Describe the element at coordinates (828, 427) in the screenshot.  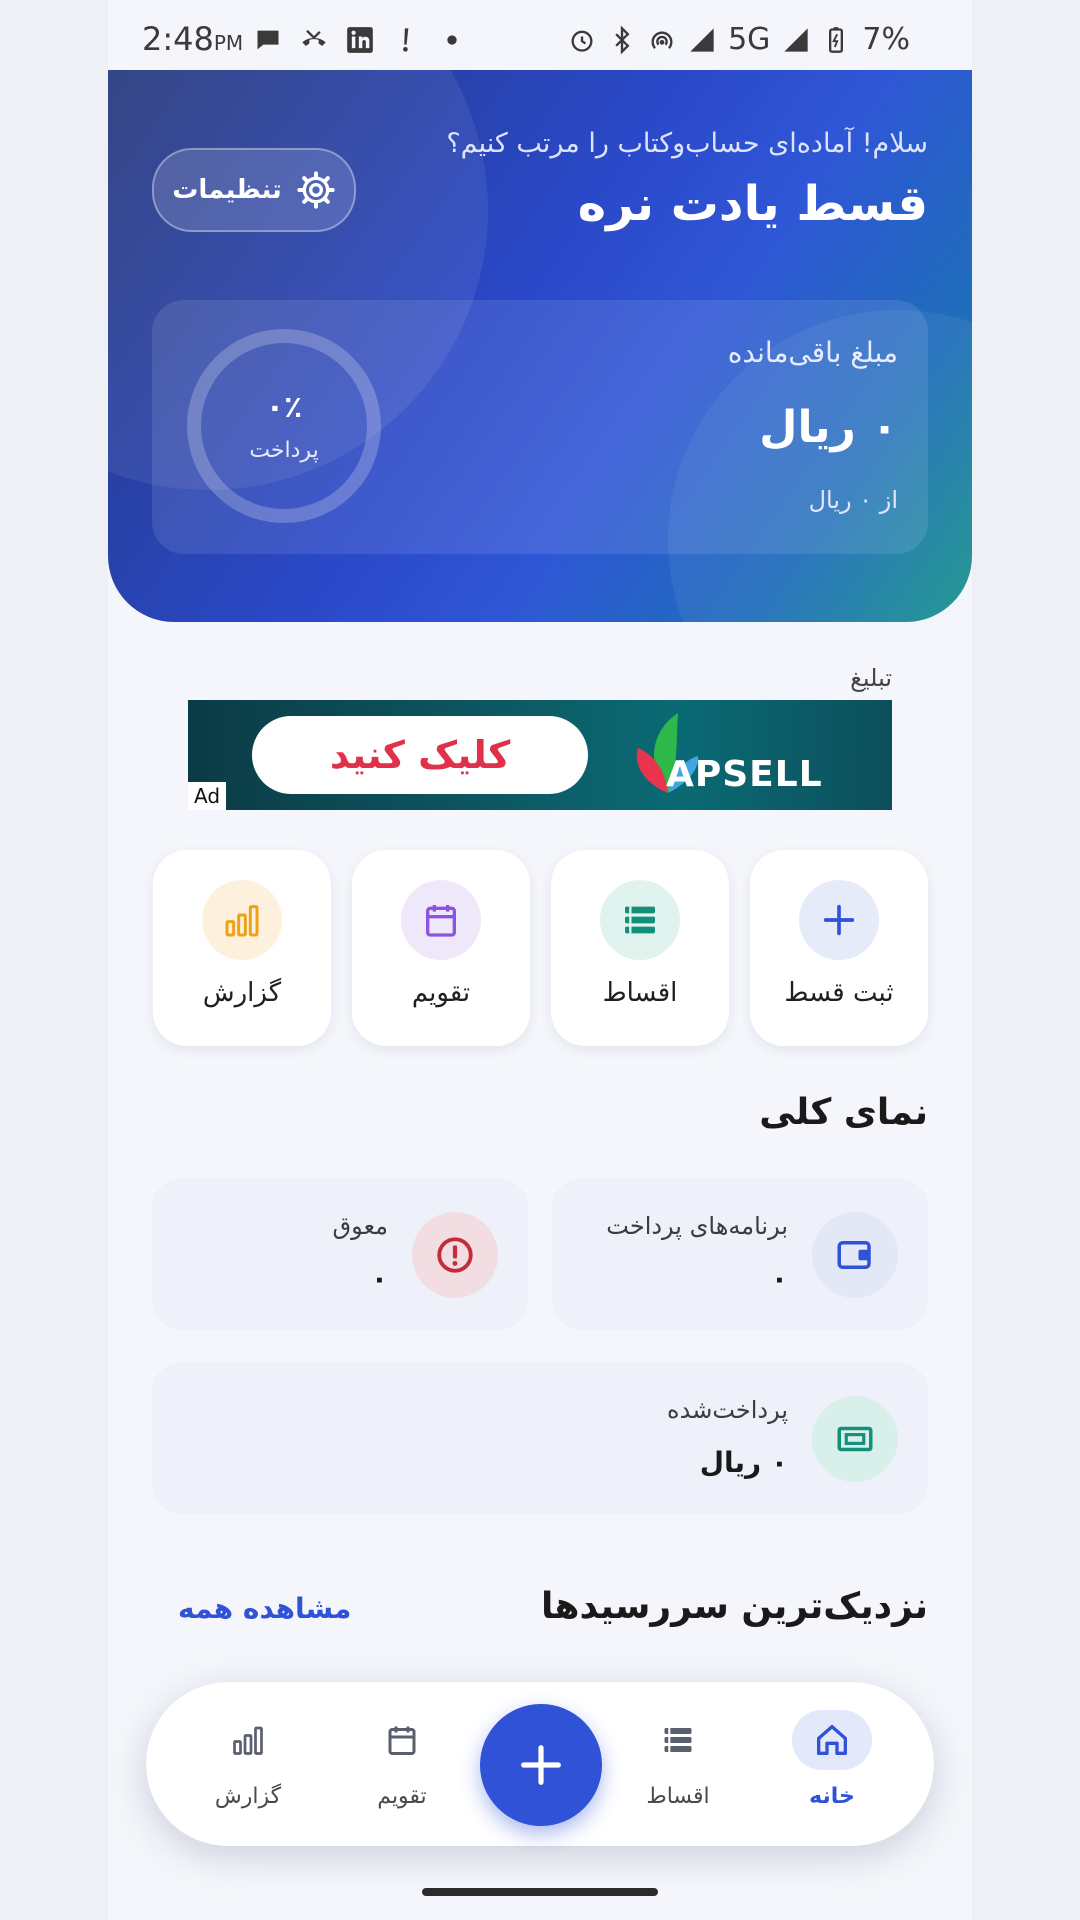
I see `remaining-amount: ۰ ریال` at that location.